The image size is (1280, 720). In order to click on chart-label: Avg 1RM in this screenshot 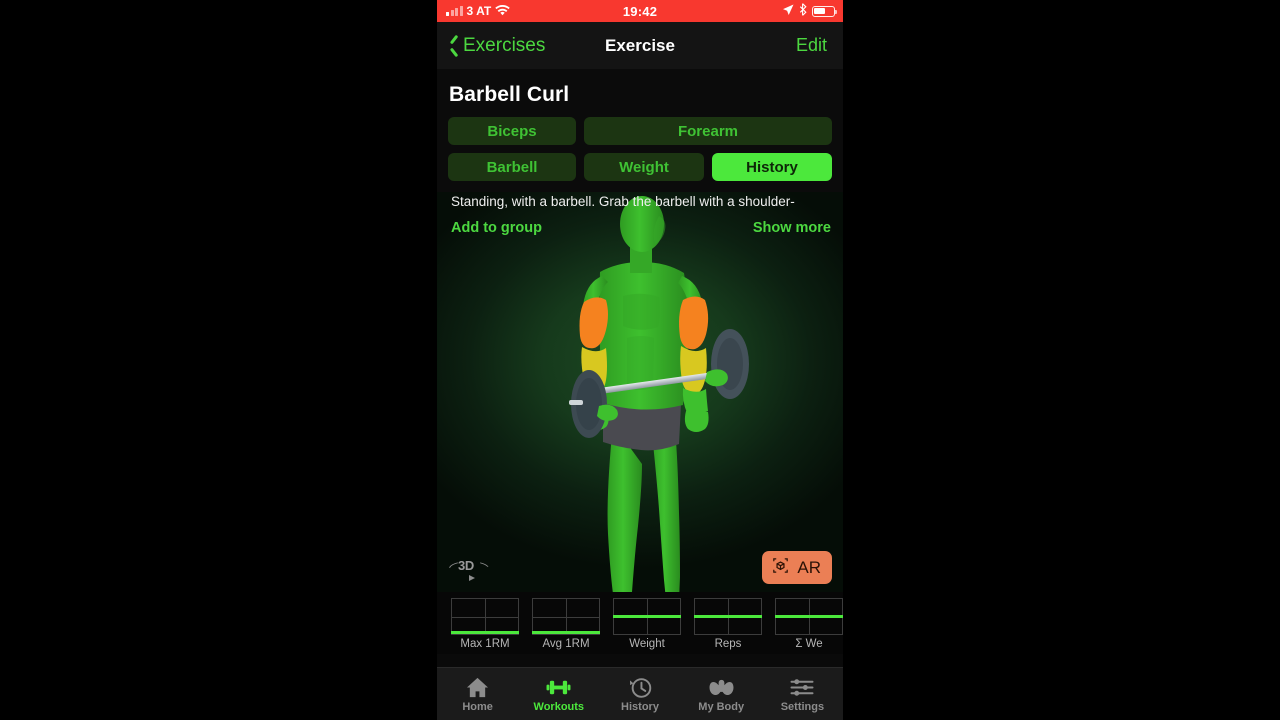, I will do `click(566, 644)`.